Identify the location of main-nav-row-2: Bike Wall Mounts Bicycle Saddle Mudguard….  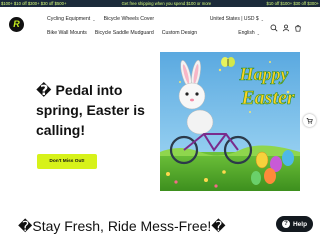
(122, 33).